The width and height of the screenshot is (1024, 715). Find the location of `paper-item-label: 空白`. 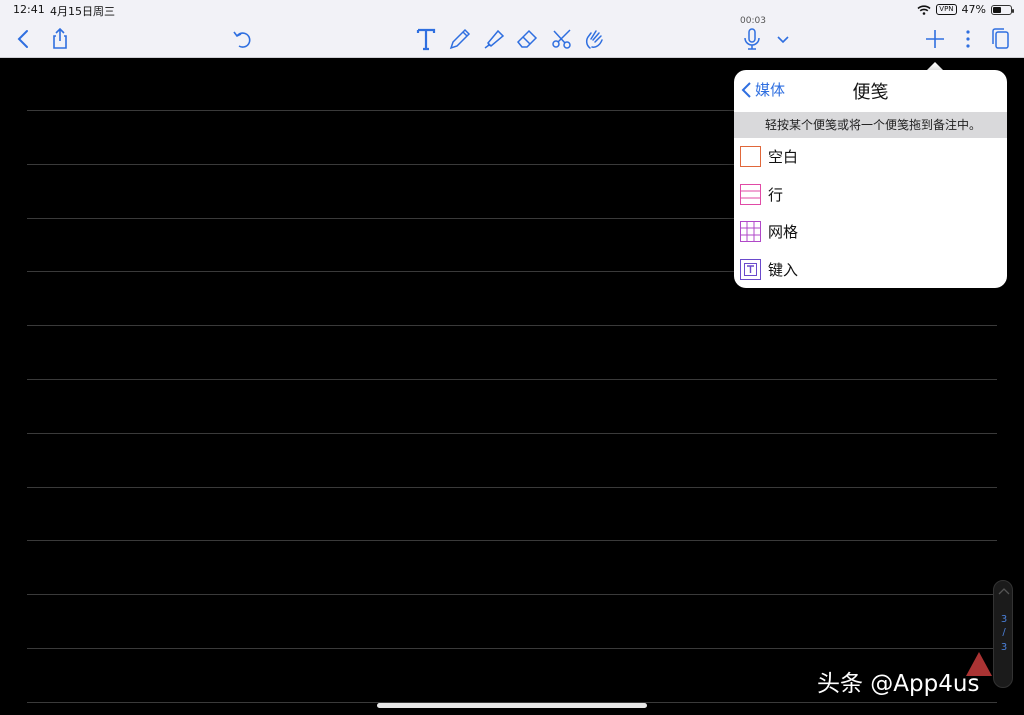

paper-item-label: 空白 is located at coordinates (783, 157).